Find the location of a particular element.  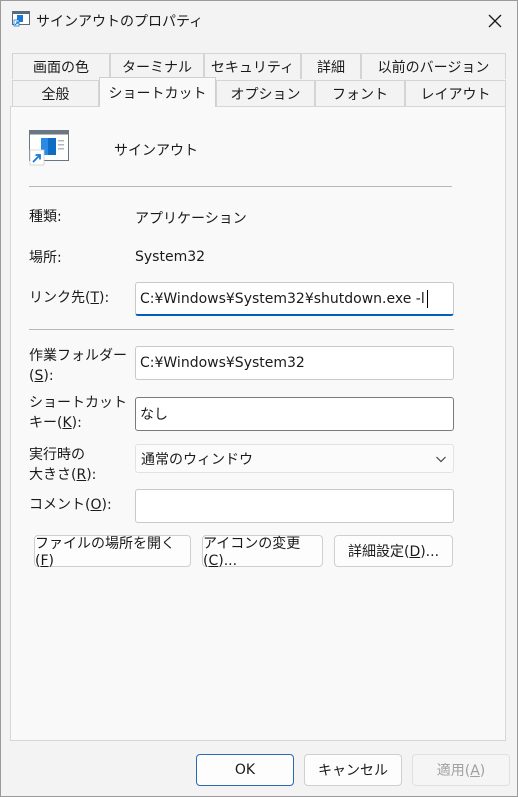

tab-label: ターミナル is located at coordinates (157, 67).